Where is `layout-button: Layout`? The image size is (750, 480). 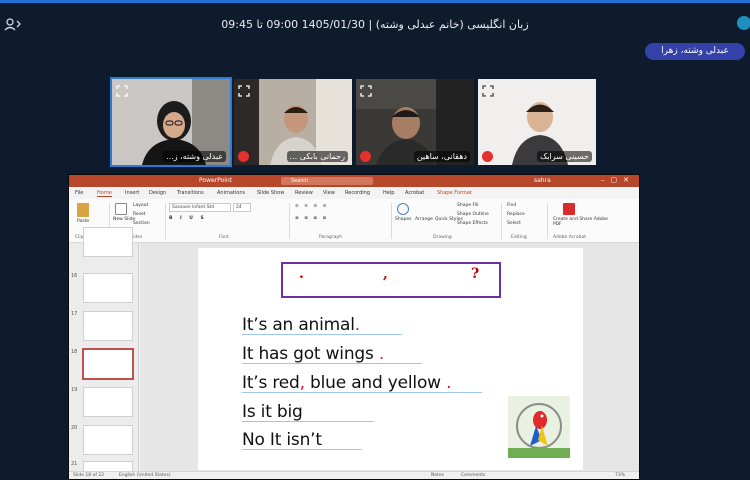
layout-button: Layout is located at coordinates (140, 205).